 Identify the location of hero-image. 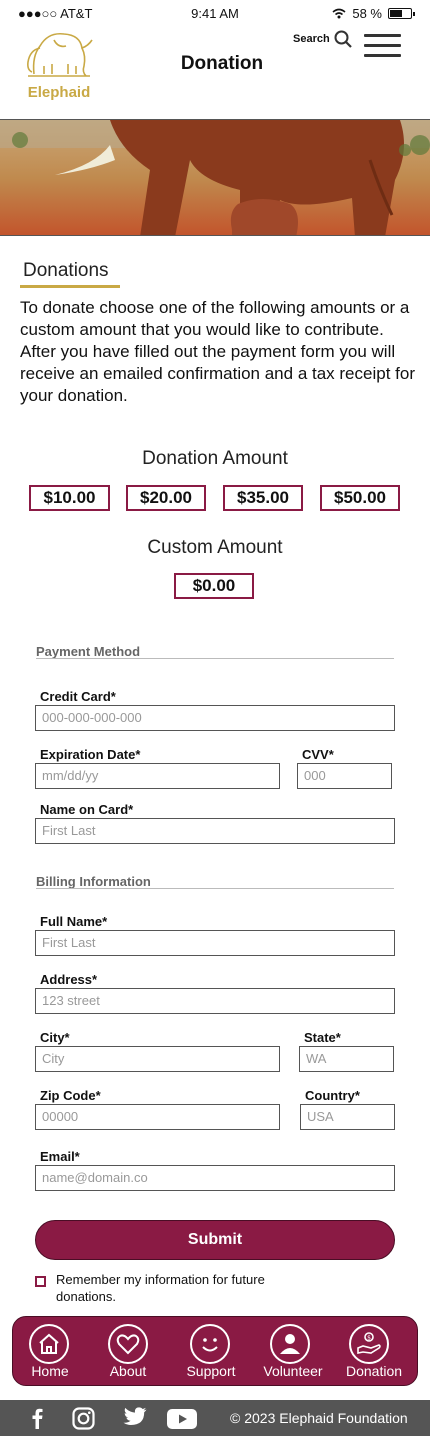
(215, 177).